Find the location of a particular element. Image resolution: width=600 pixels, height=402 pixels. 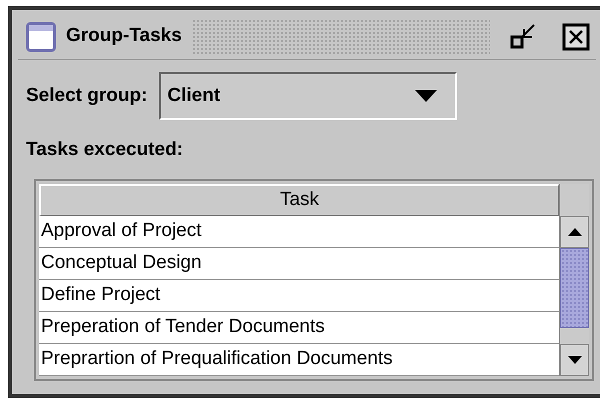

close-icon is located at coordinates (576, 36).